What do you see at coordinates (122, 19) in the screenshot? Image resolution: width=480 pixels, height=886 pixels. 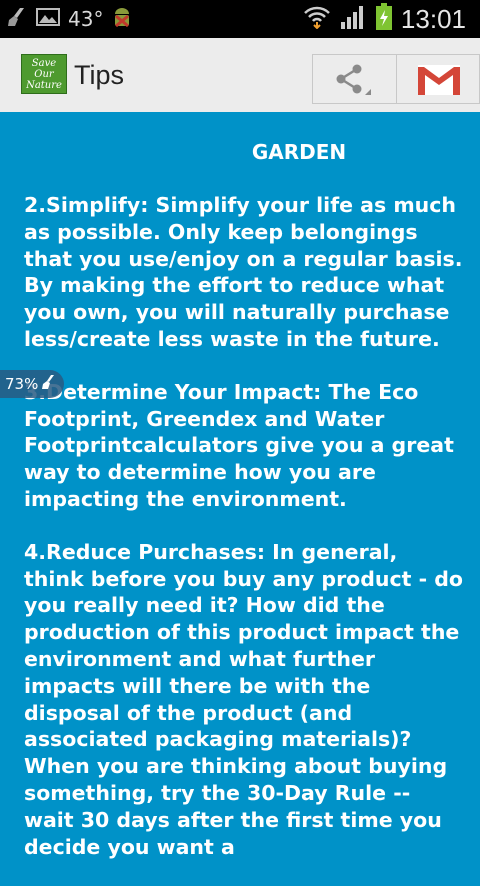 I see `android-debug-icon` at bounding box center [122, 19].